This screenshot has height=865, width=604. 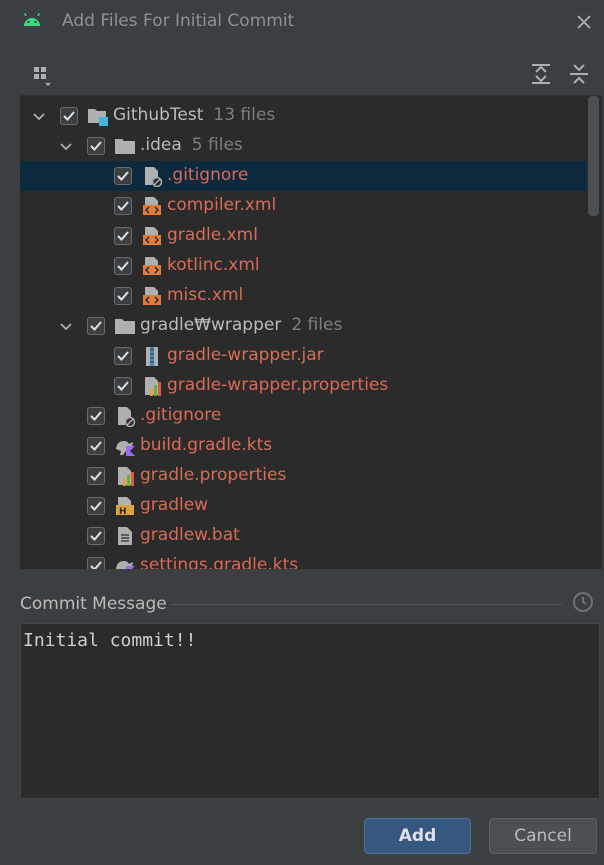 What do you see at coordinates (593, 156) in the screenshot?
I see `tree-scrollbar` at bounding box center [593, 156].